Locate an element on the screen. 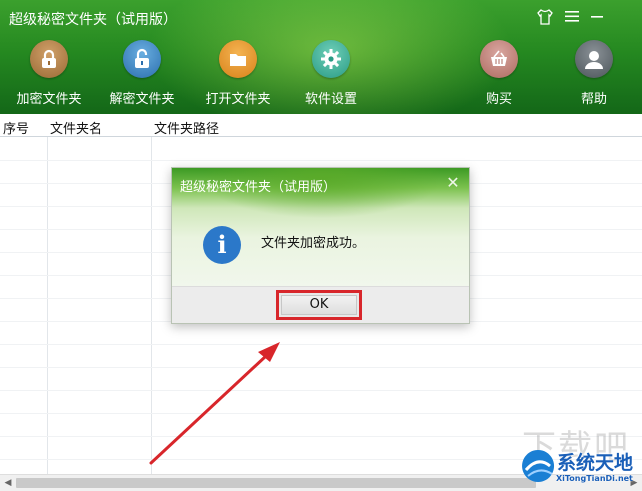 The height and width of the screenshot is (491, 642). toolbar-label: 解密文件夹 is located at coordinates (142, 99).